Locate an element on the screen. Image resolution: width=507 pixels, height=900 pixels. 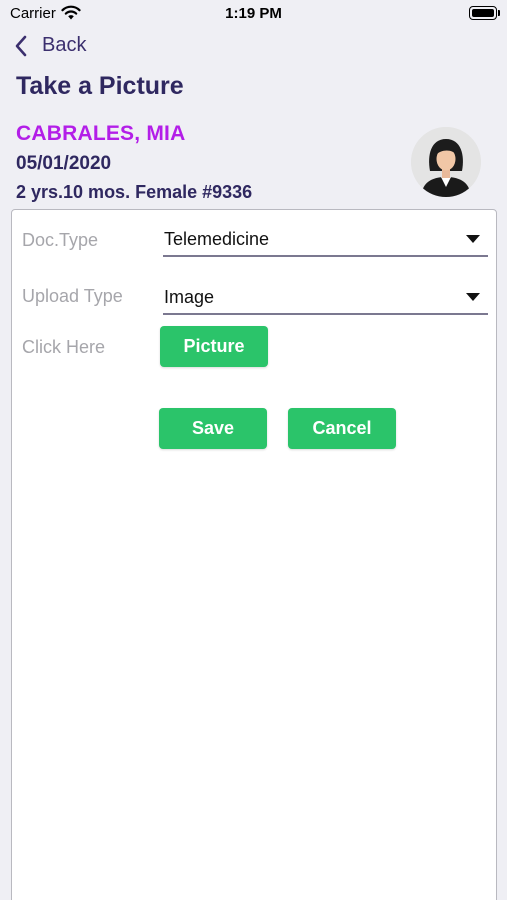
doc-type-value: Telemedicine is located at coordinates (217, 239).